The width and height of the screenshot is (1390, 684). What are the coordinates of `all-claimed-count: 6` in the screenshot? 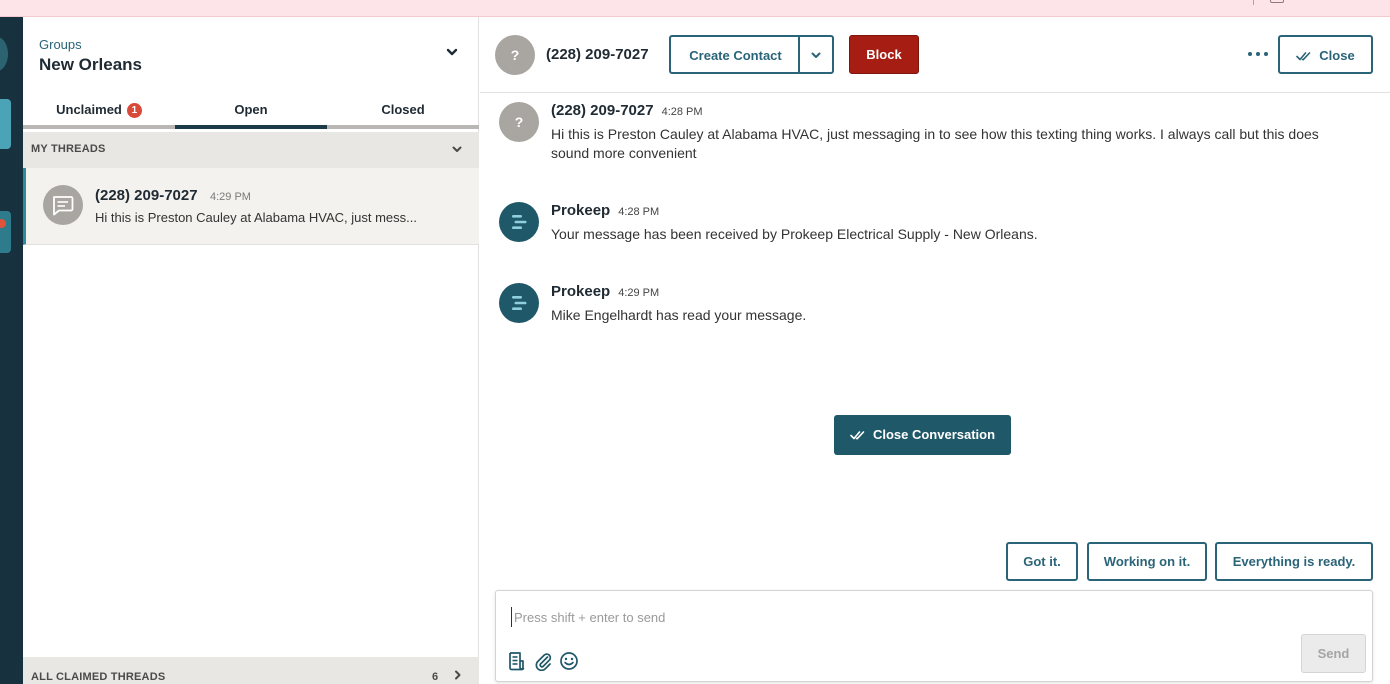 It's located at (435, 677).